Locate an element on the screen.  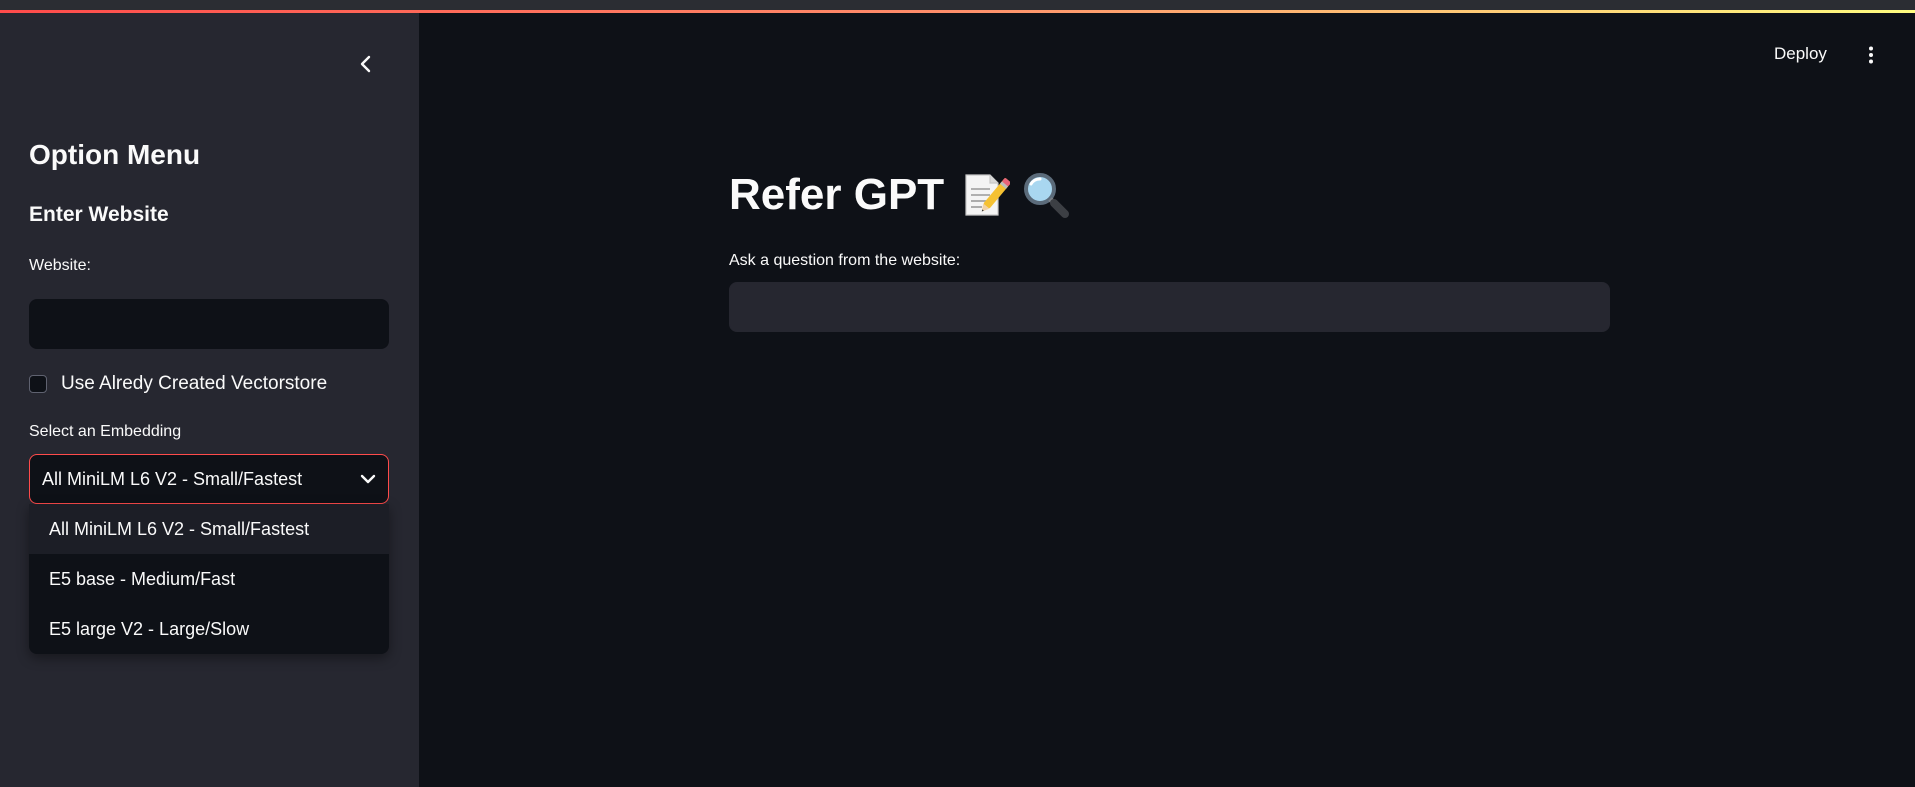
deploy-button: Deploy is located at coordinates (1800, 54).